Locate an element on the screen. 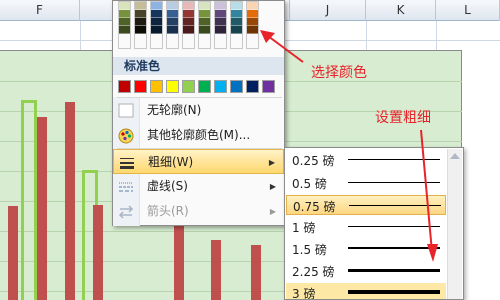 The image size is (500, 300). annotation-arrow-color is located at coordinates (285, 49).